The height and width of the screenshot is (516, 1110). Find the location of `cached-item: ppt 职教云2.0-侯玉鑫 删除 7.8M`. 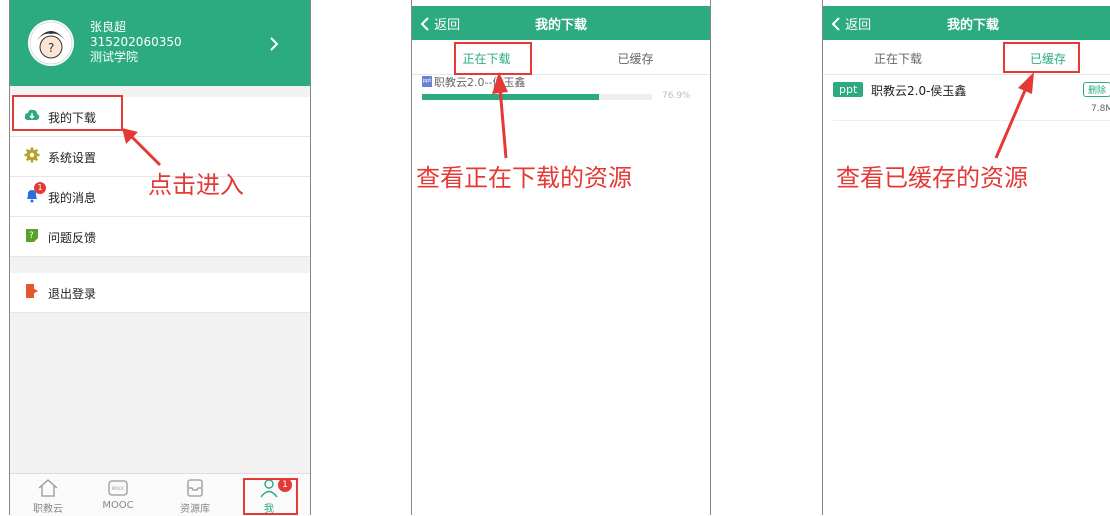

cached-item: ppt 职教云2.0-侯玉鑫 删除 7.8M is located at coordinates (971, 100).